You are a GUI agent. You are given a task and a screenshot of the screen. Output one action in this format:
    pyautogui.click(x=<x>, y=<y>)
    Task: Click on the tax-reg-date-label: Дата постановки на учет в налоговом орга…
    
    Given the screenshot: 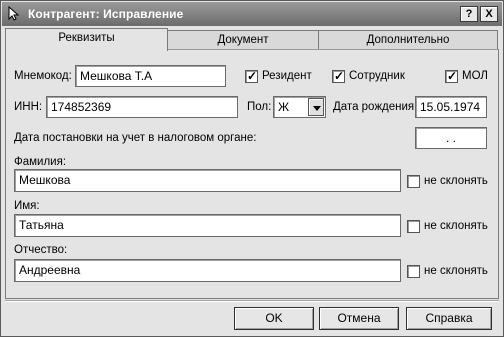 What is the action you would take?
    pyautogui.click(x=135, y=138)
    